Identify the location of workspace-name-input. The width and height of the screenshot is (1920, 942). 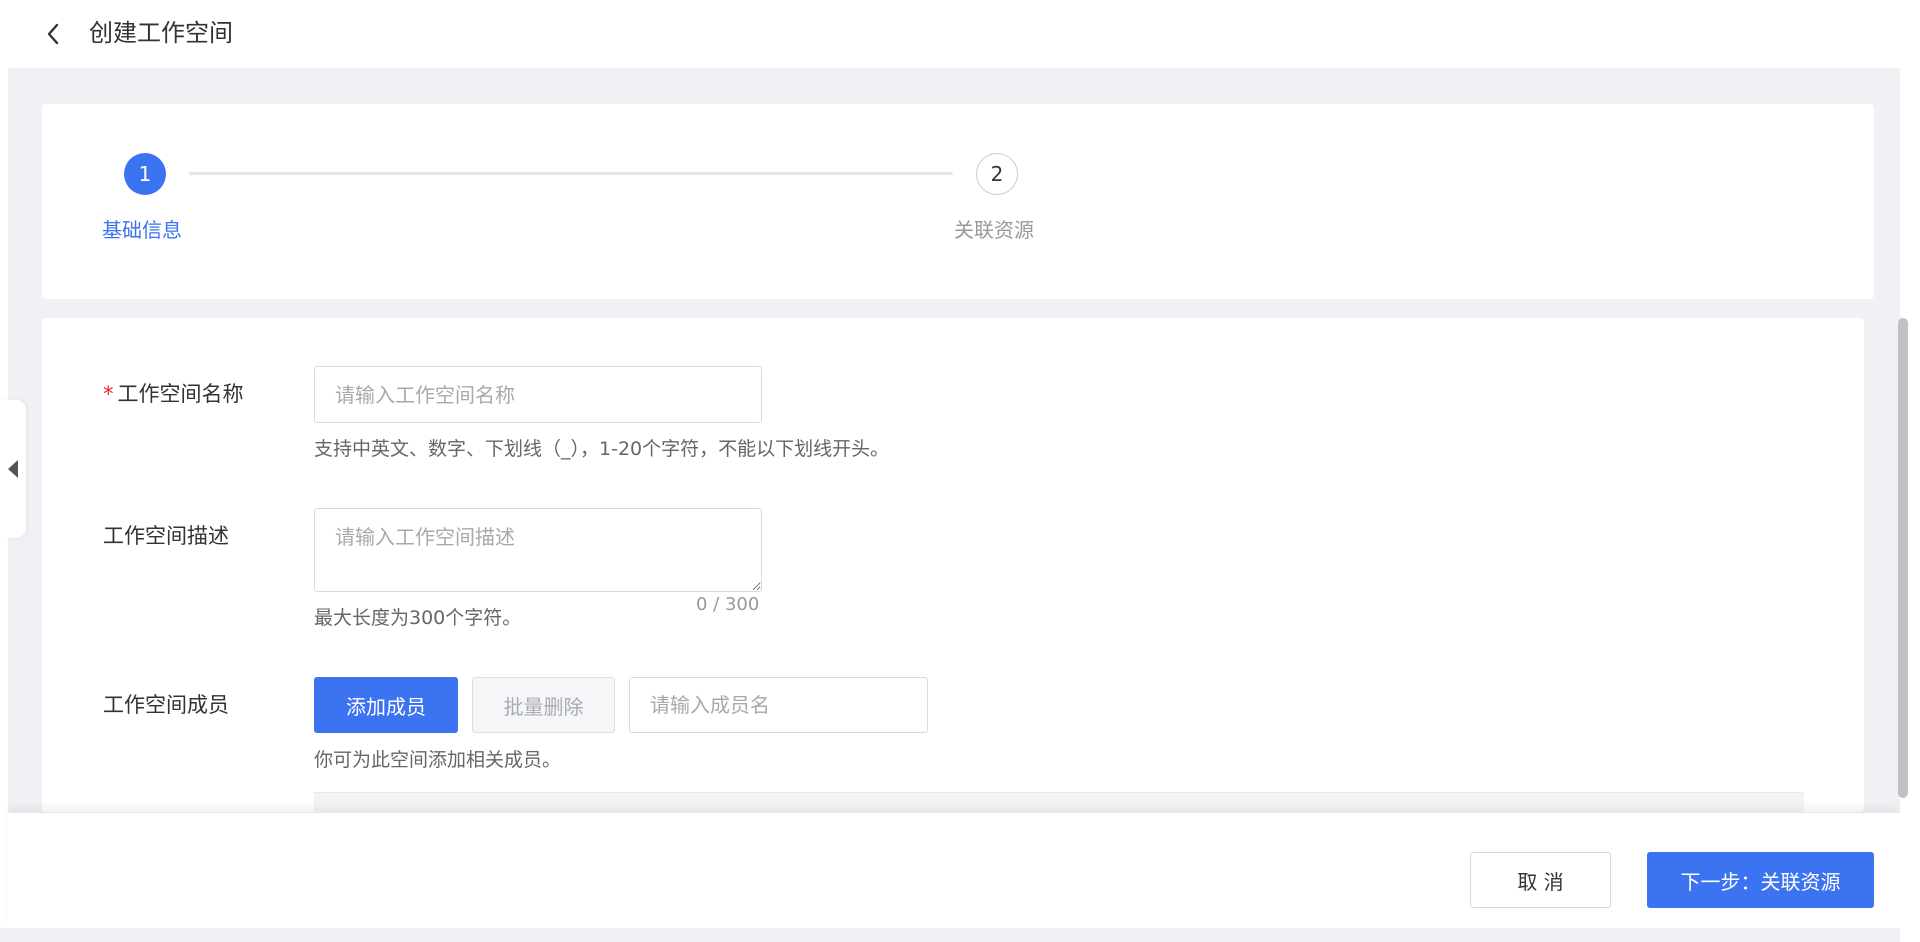
(538, 394).